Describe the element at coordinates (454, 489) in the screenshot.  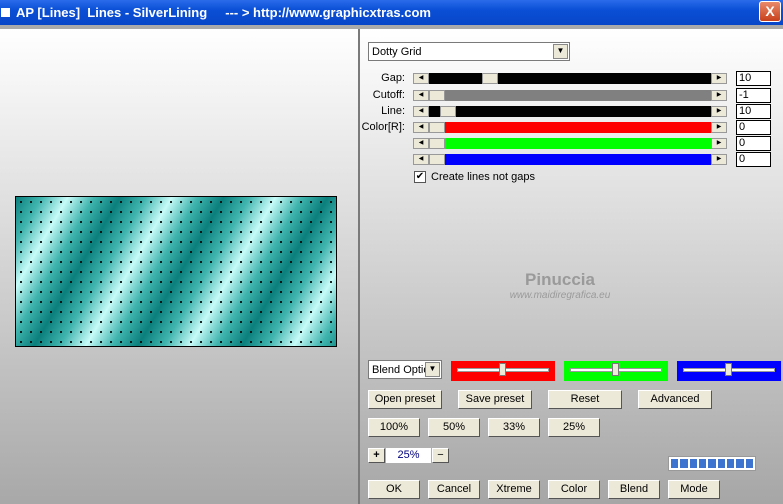
I see `cancel-button: Cancel` at that location.